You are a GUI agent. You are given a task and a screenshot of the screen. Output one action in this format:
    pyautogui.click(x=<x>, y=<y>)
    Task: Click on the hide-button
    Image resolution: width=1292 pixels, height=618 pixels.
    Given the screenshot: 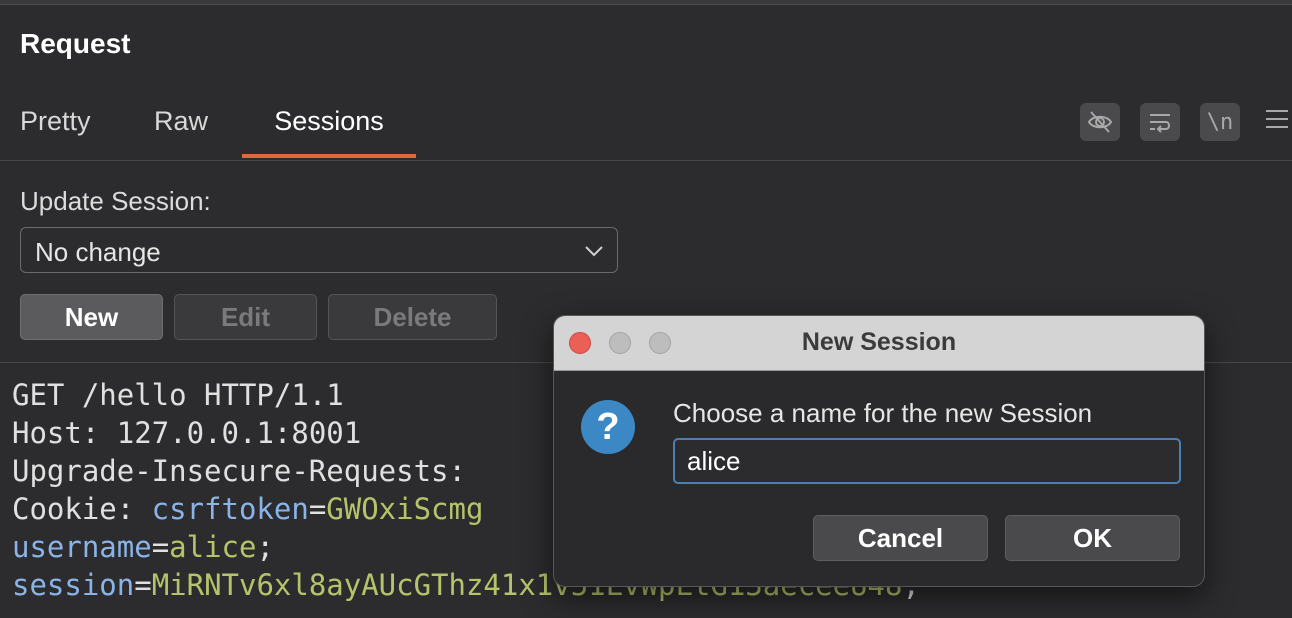 What is the action you would take?
    pyautogui.click(x=1100, y=122)
    